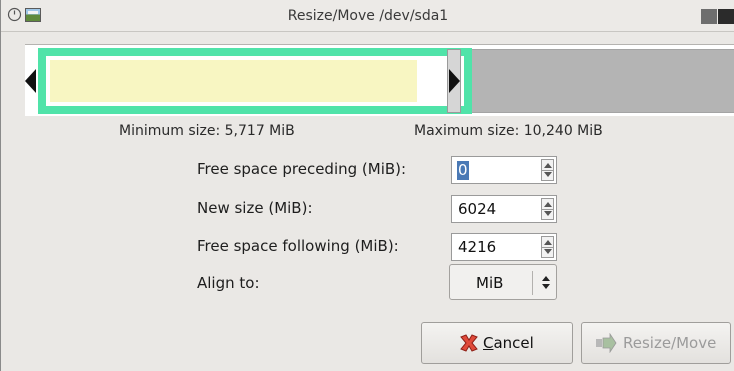 The image size is (734, 371). What do you see at coordinates (207, 131) in the screenshot?
I see `minimum-size-label: Minimum size: 5,717 MiB` at bounding box center [207, 131].